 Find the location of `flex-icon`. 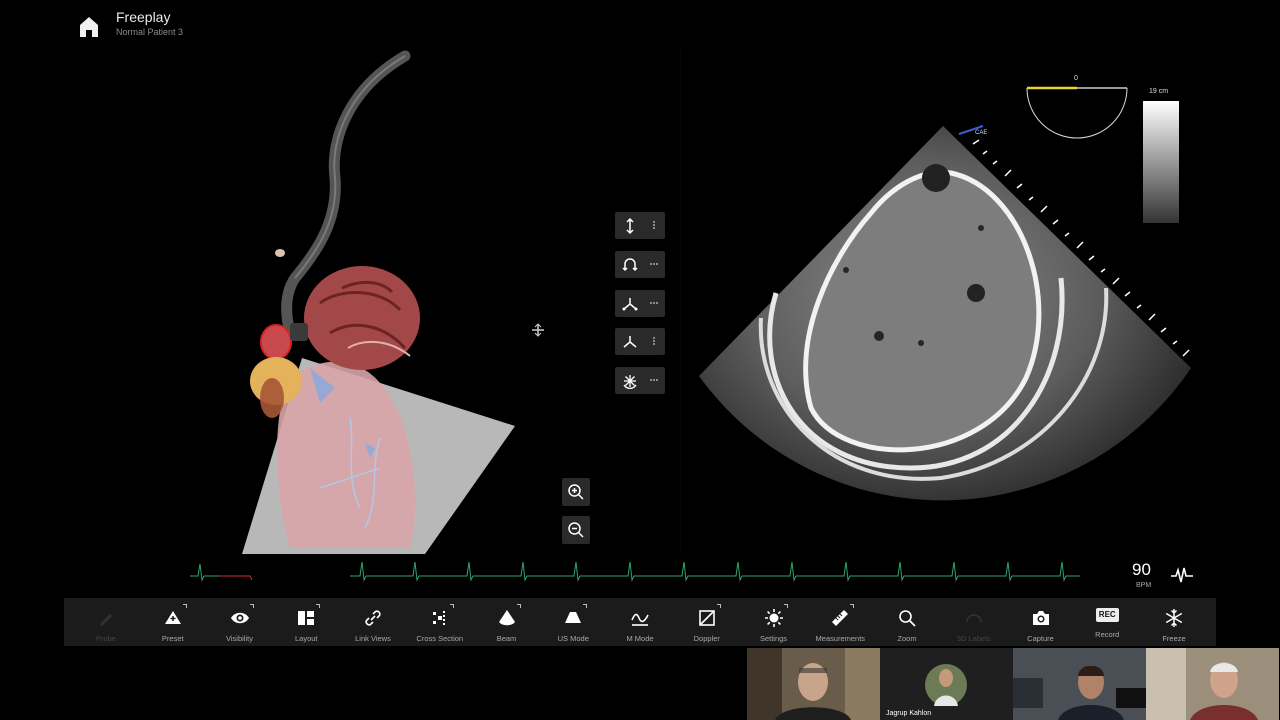

flex-icon is located at coordinates (630, 341).